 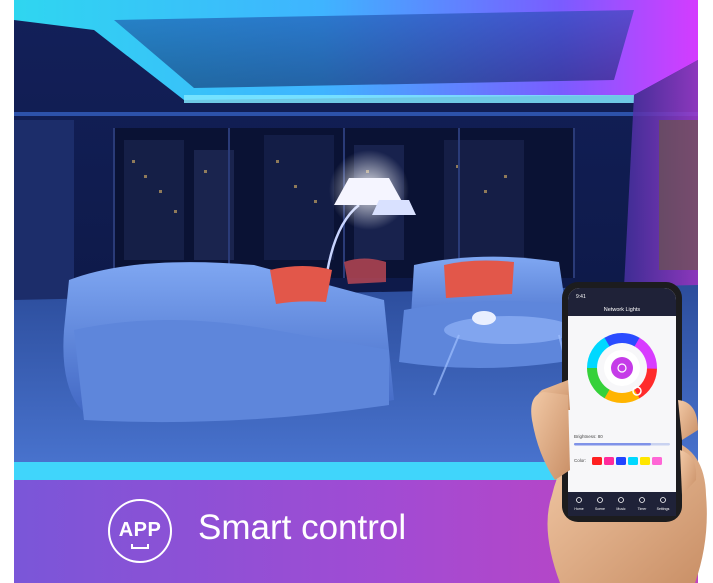 I want to click on app-screen-title: Network Lights, so click(x=622, y=310).